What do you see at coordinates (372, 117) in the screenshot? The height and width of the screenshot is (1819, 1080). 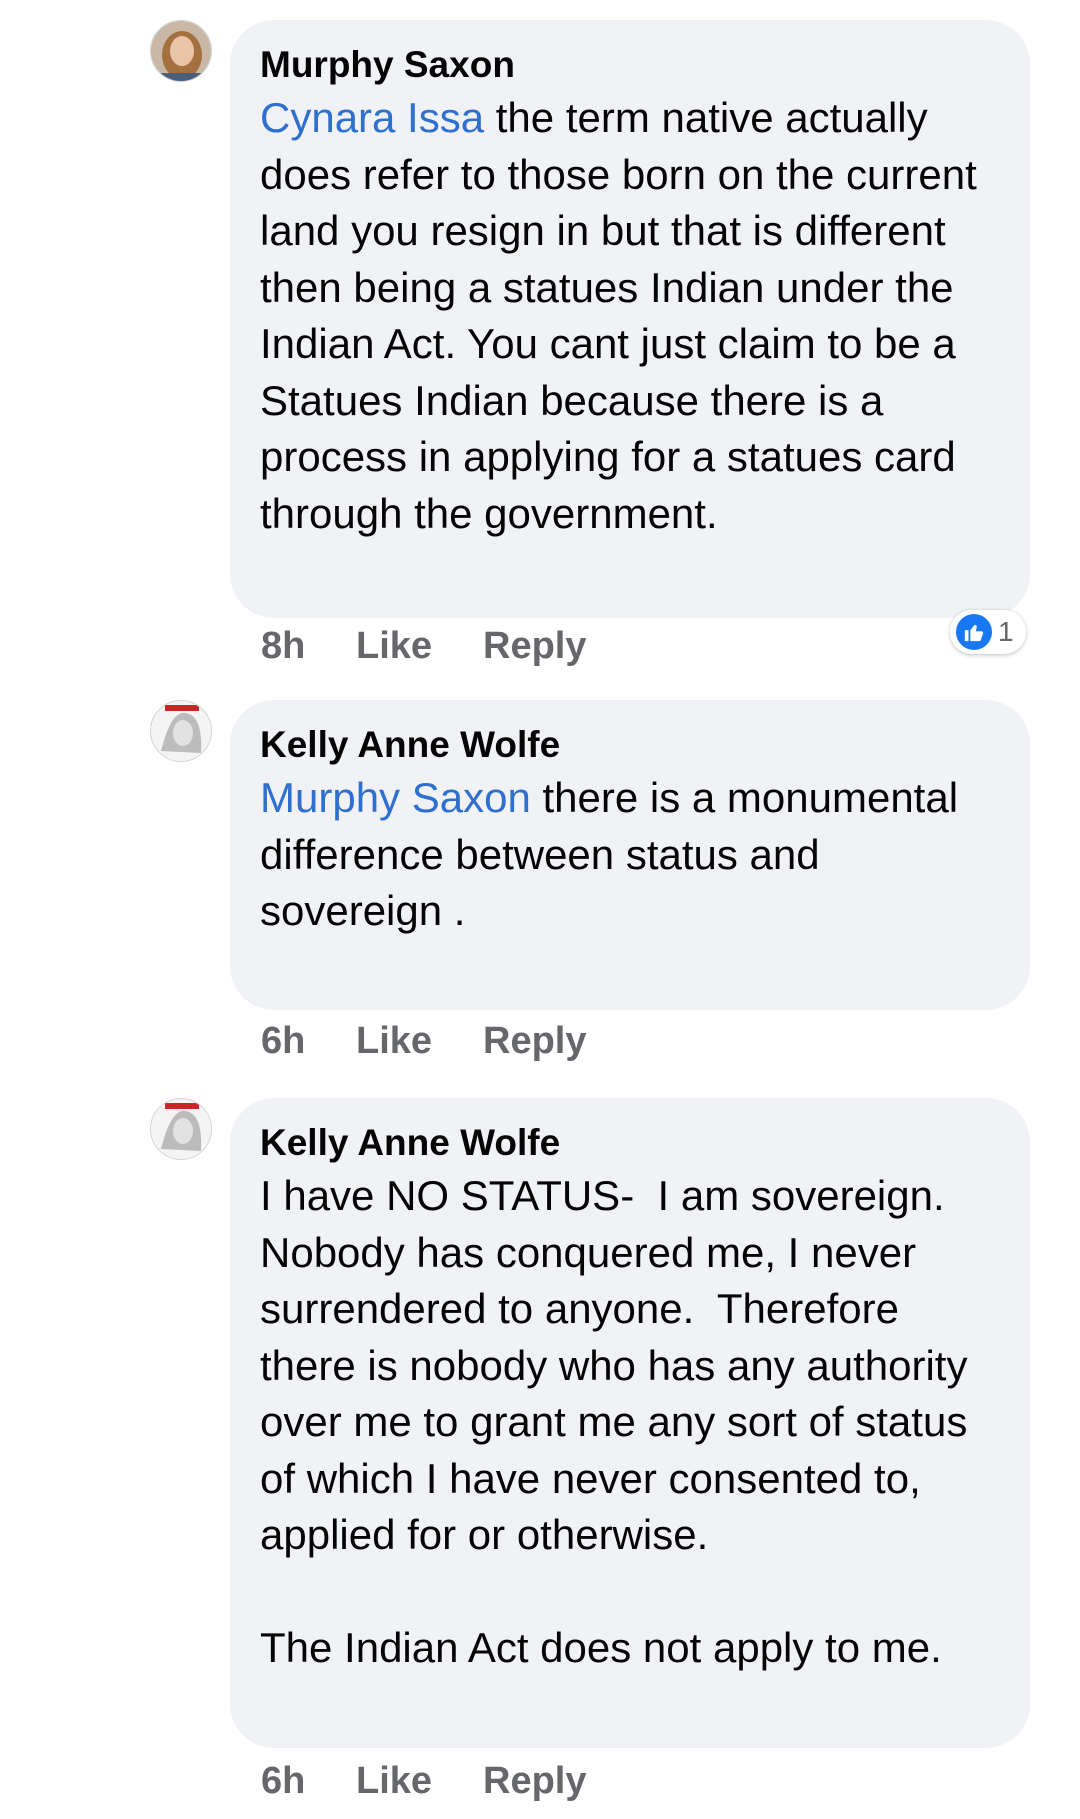 I see `mention-link: Cynara Issa` at bounding box center [372, 117].